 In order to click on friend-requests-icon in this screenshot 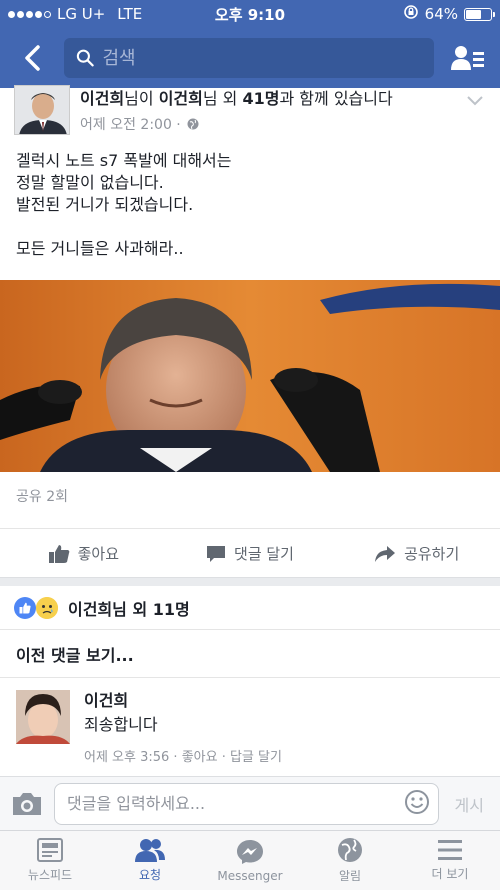, I will do `click(150, 850)`.